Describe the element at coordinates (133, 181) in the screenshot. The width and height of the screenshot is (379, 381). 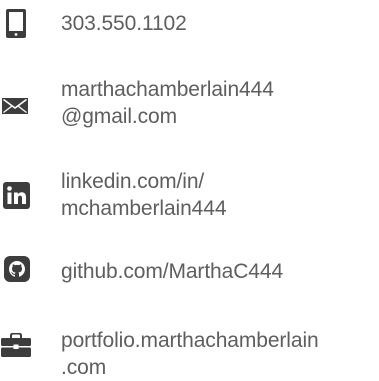
I see `linkedin-line-1: linkedin.com/in/` at that location.